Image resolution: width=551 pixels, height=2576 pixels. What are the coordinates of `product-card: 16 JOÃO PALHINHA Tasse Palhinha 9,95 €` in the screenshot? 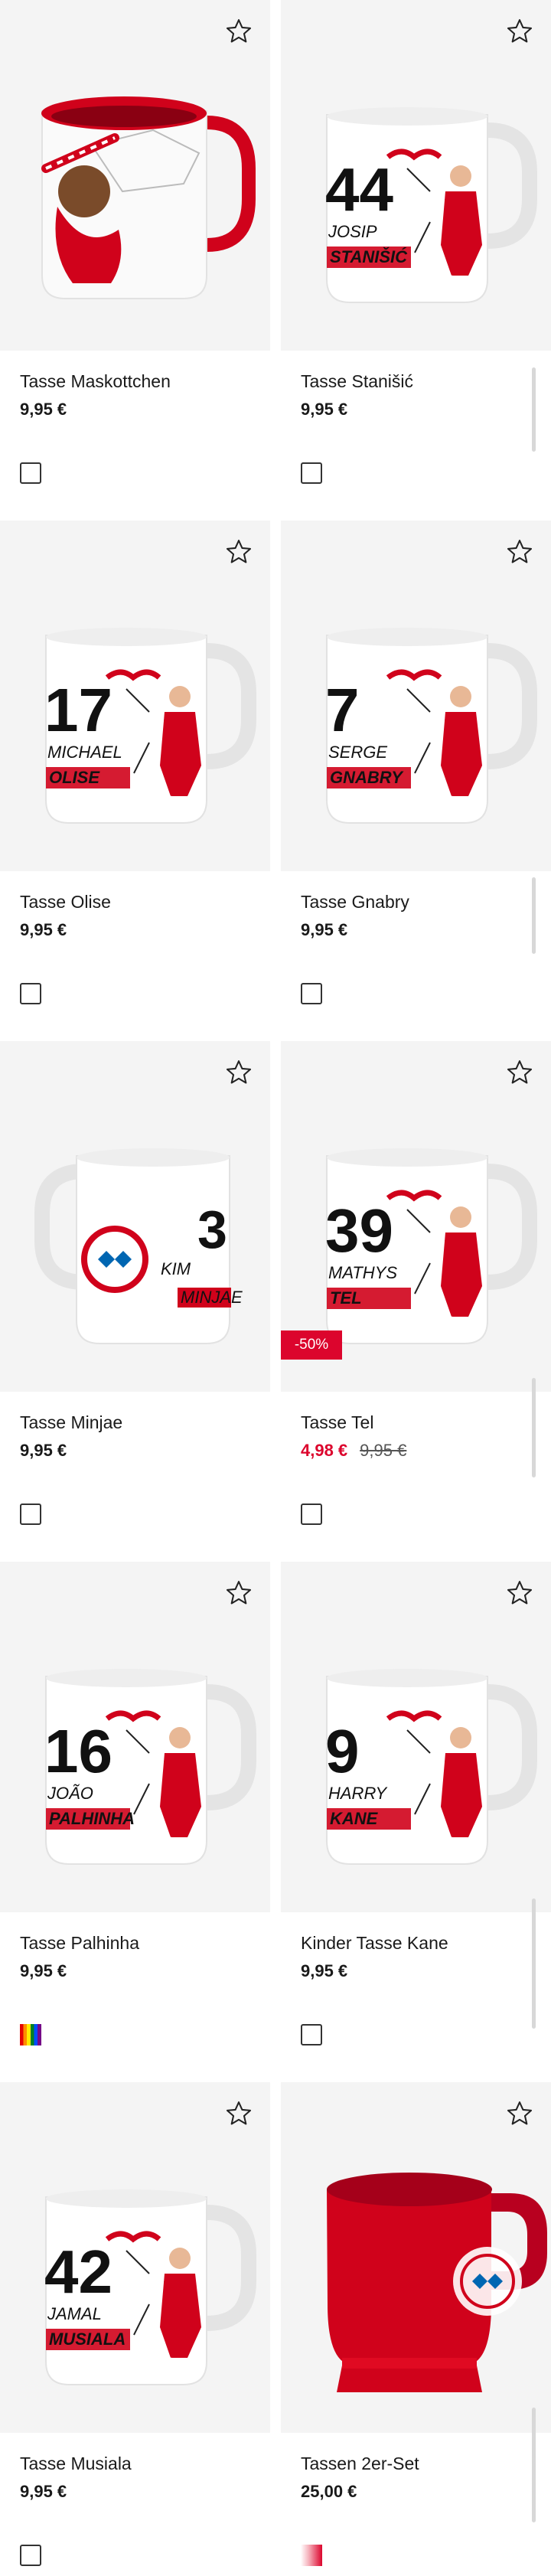 It's located at (135, 1814).